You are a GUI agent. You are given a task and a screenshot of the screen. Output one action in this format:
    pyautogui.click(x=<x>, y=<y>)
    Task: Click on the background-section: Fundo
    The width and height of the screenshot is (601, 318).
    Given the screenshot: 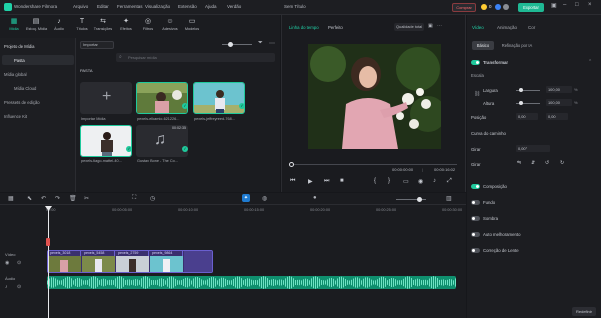 What is the action you would take?
    pyautogui.click(x=489, y=202)
    